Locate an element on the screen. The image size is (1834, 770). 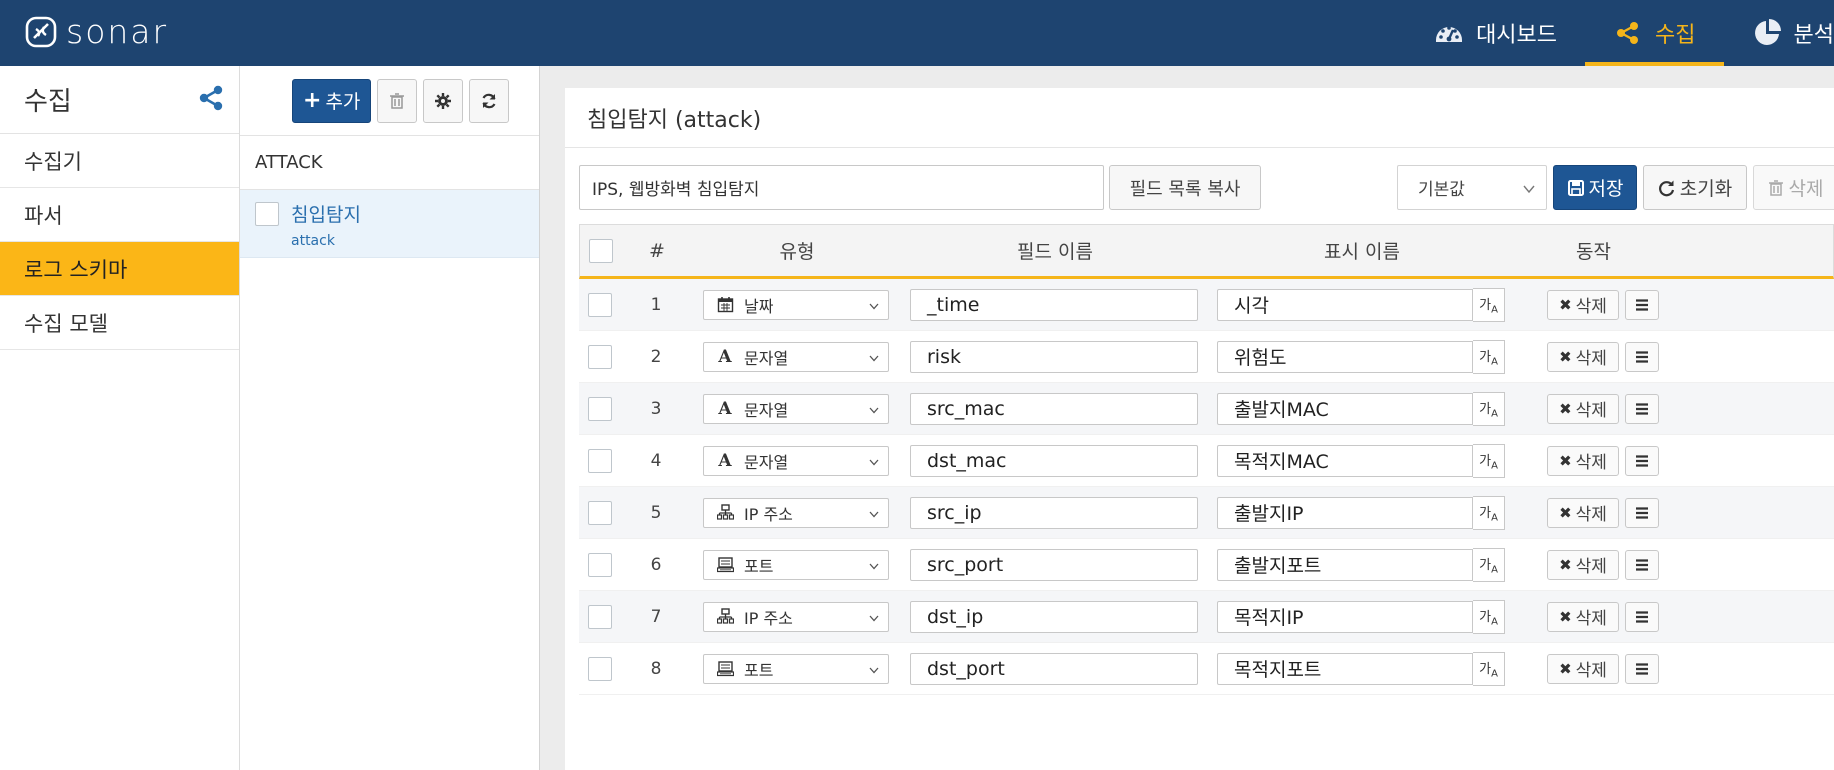
sonar-logo: sonar is located at coordinates (96, 31).